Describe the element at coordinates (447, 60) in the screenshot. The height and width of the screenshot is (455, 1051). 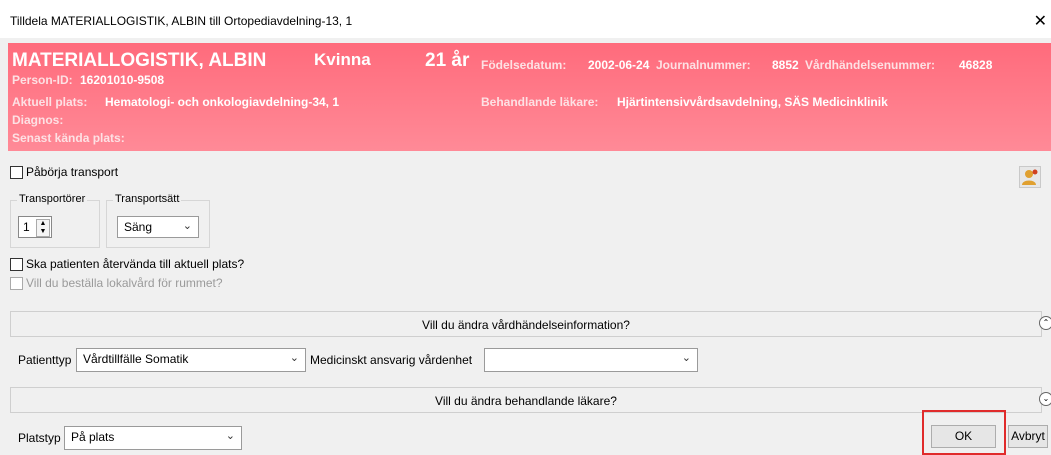
I see `patient-age: 21 år` at that location.